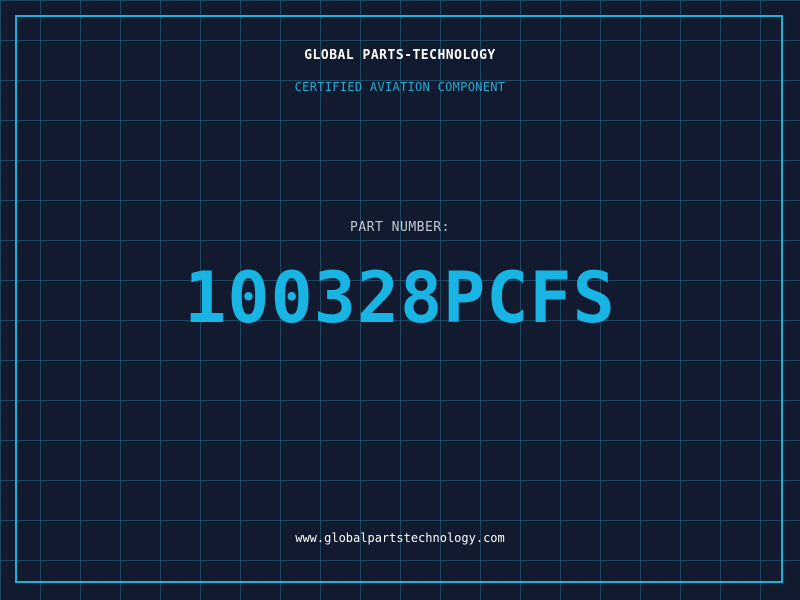 The image size is (800, 600). I want to click on part-number-value: 100328PCFS, so click(400, 298).